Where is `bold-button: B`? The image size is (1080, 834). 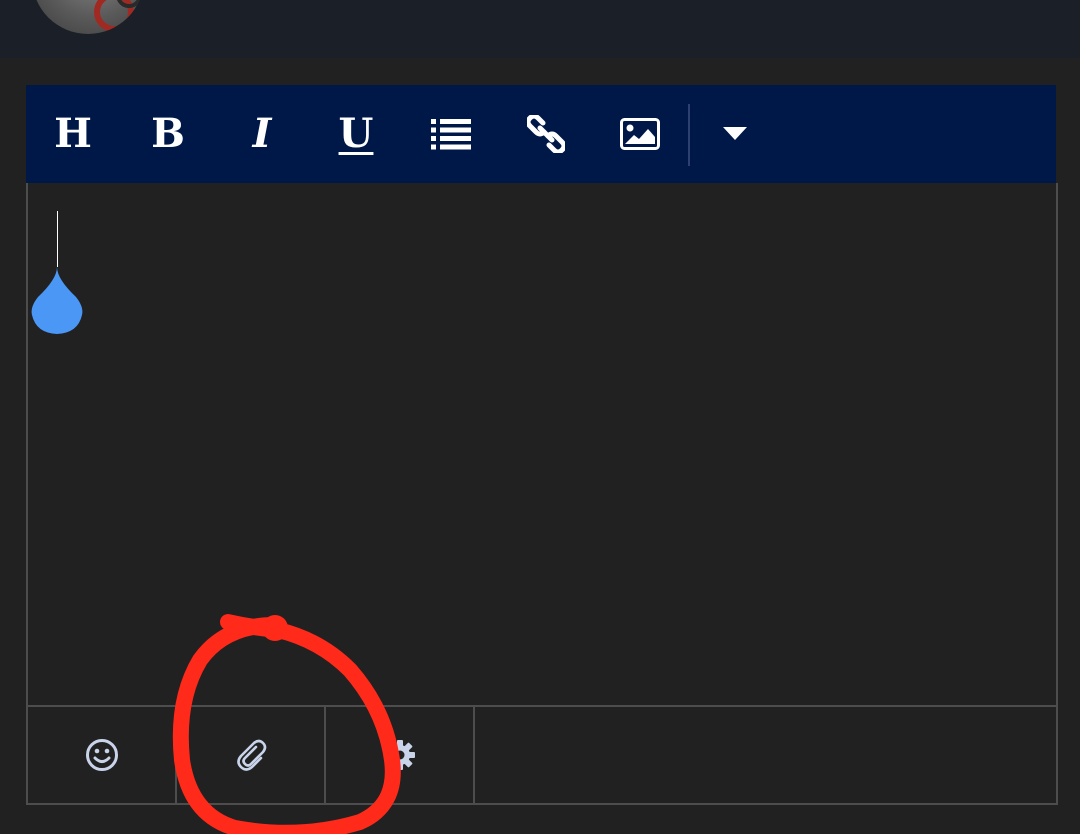 bold-button: B is located at coordinates (168, 134).